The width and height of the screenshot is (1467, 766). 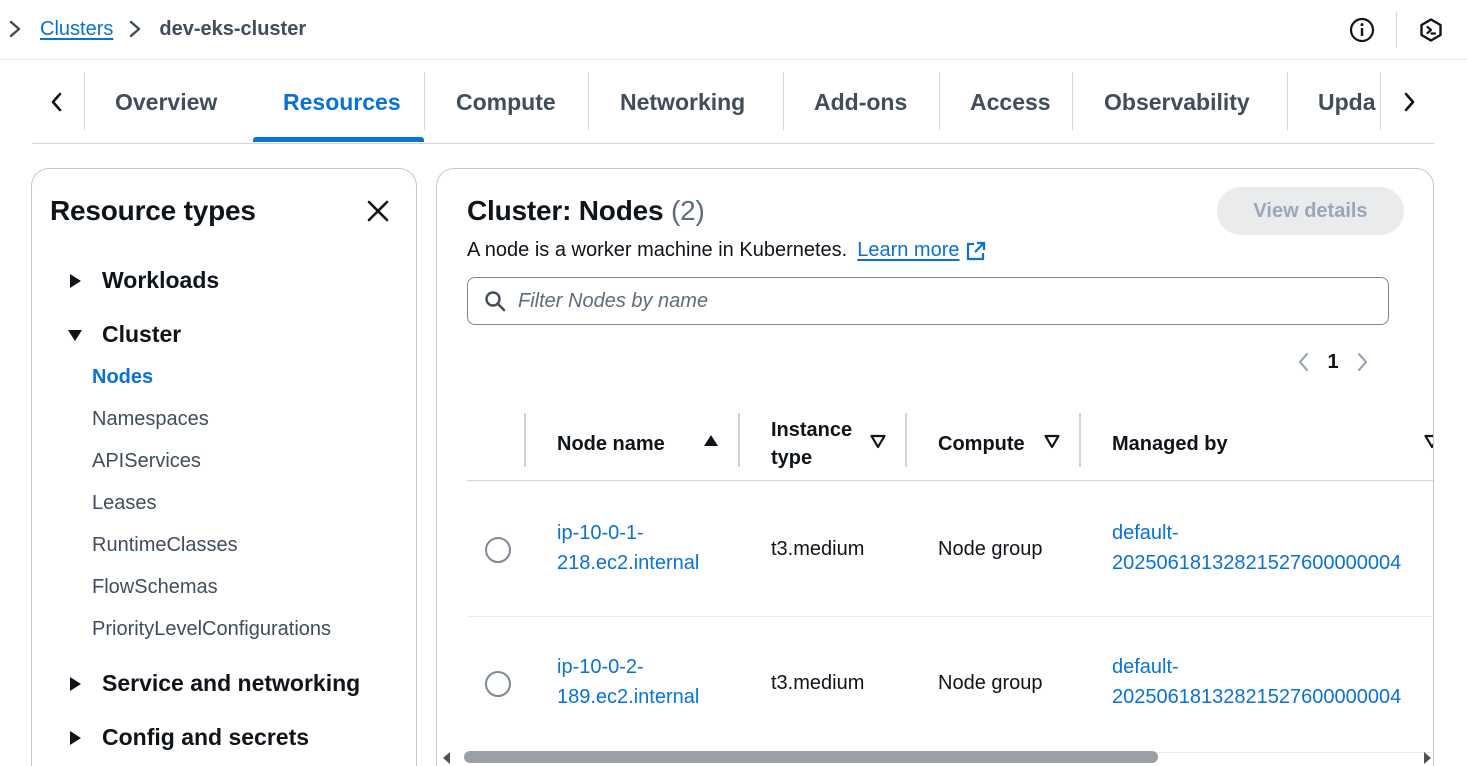 What do you see at coordinates (1010, 102) in the screenshot?
I see `tab-access: Access` at bounding box center [1010, 102].